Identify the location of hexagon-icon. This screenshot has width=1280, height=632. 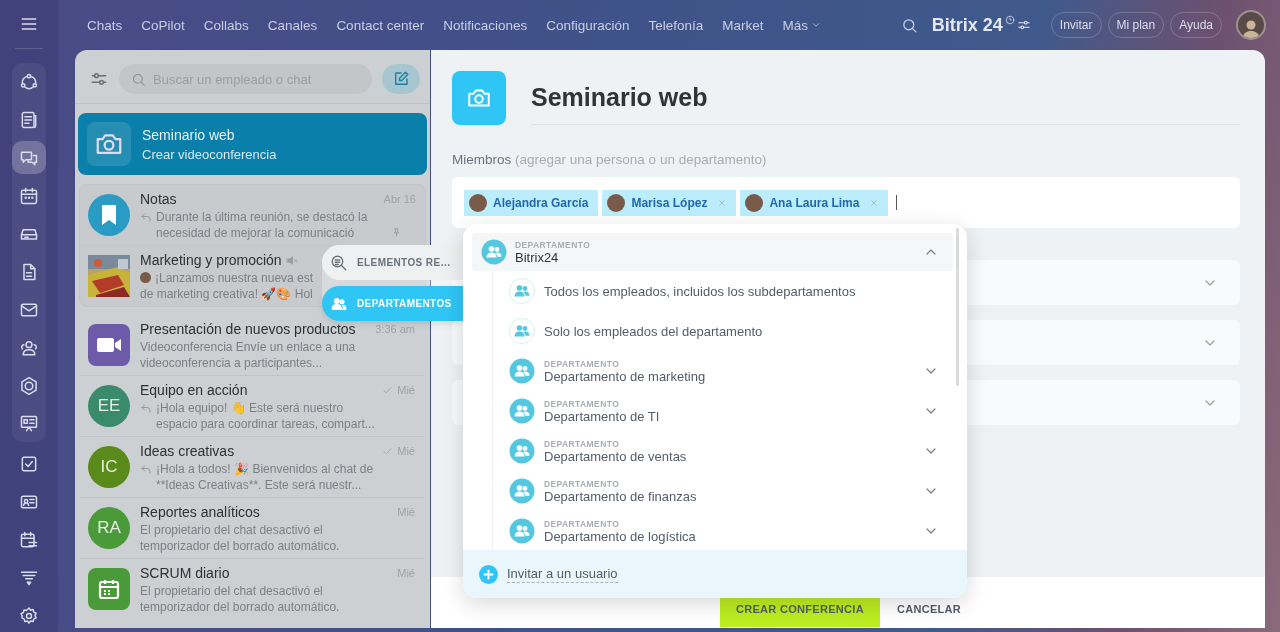
(29, 385).